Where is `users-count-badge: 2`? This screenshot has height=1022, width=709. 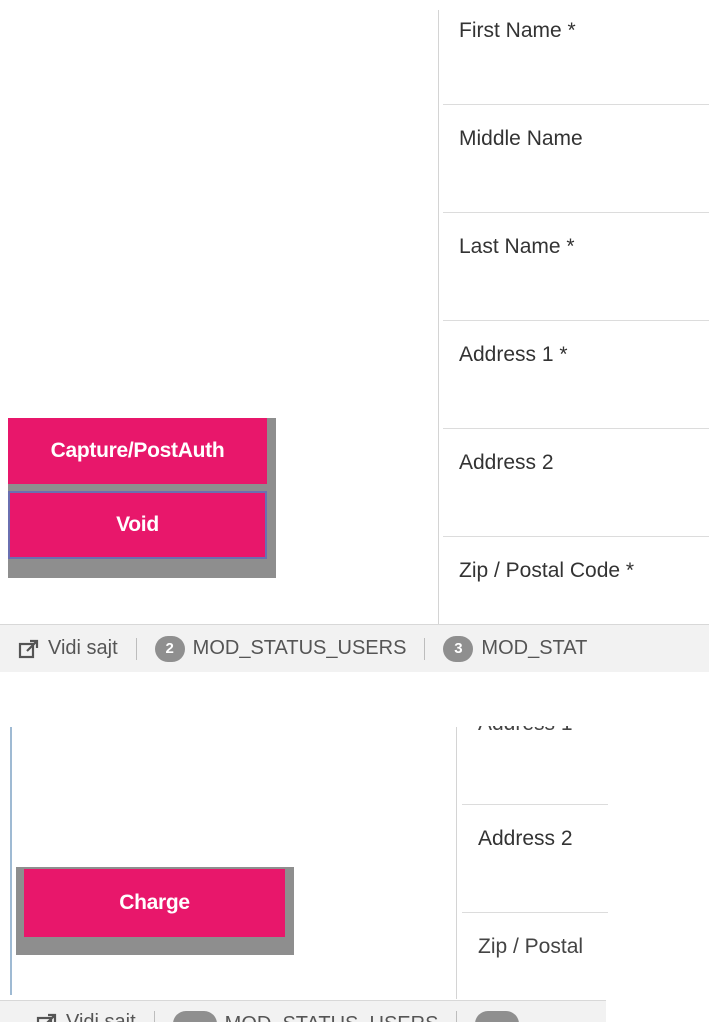 users-count-badge: 2 is located at coordinates (169, 648).